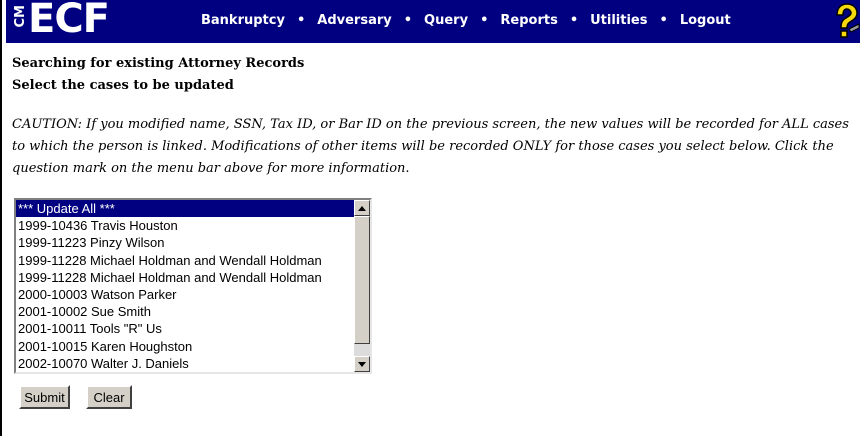 The image size is (860, 436). I want to click on list-item: 2001-10015 Karen Houghston, so click(185, 346).